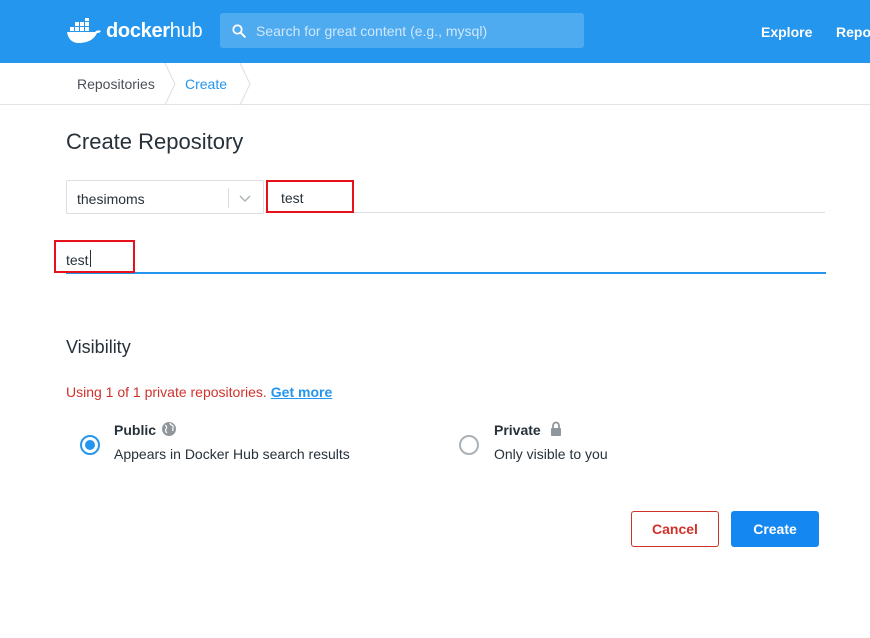 The height and width of the screenshot is (638, 870). What do you see at coordinates (138, 30) in the screenshot?
I see `logo-word-docker: docker` at bounding box center [138, 30].